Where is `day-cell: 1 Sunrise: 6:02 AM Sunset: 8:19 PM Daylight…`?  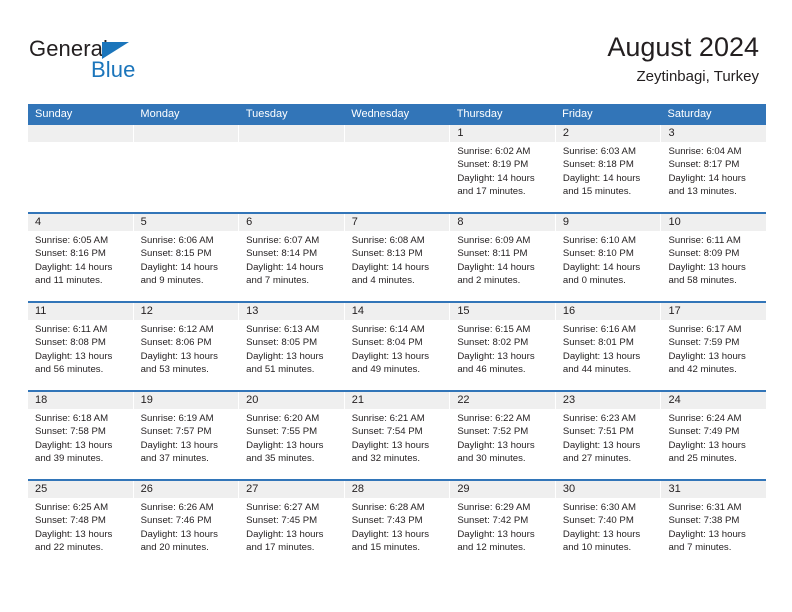 day-cell: 1 Sunrise: 6:02 AM Sunset: 8:19 PM Daylight… is located at coordinates (503, 168).